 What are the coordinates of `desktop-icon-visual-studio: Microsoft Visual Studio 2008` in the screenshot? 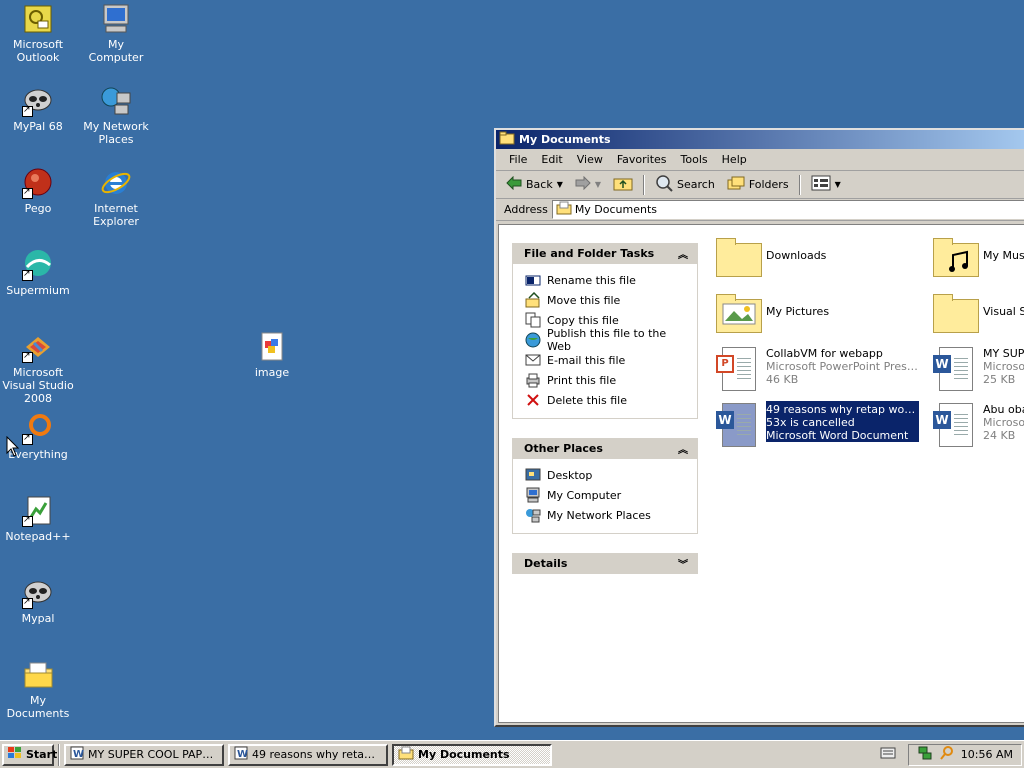 It's located at (38, 368).